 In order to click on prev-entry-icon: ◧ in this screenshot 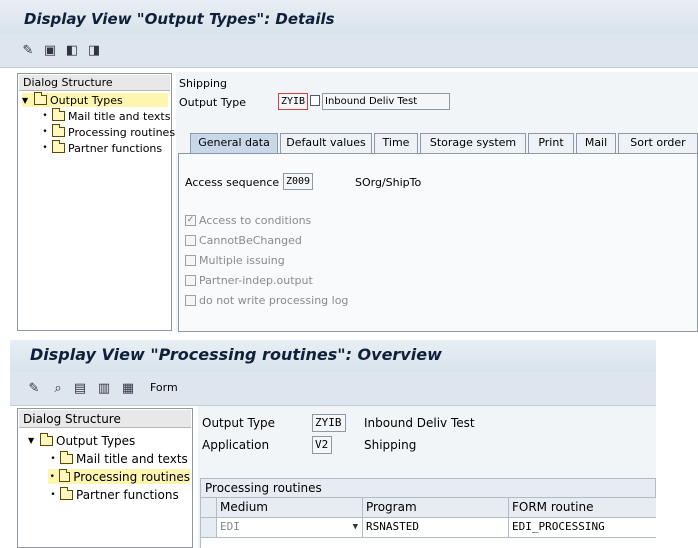, I will do `click(72, 50)`.